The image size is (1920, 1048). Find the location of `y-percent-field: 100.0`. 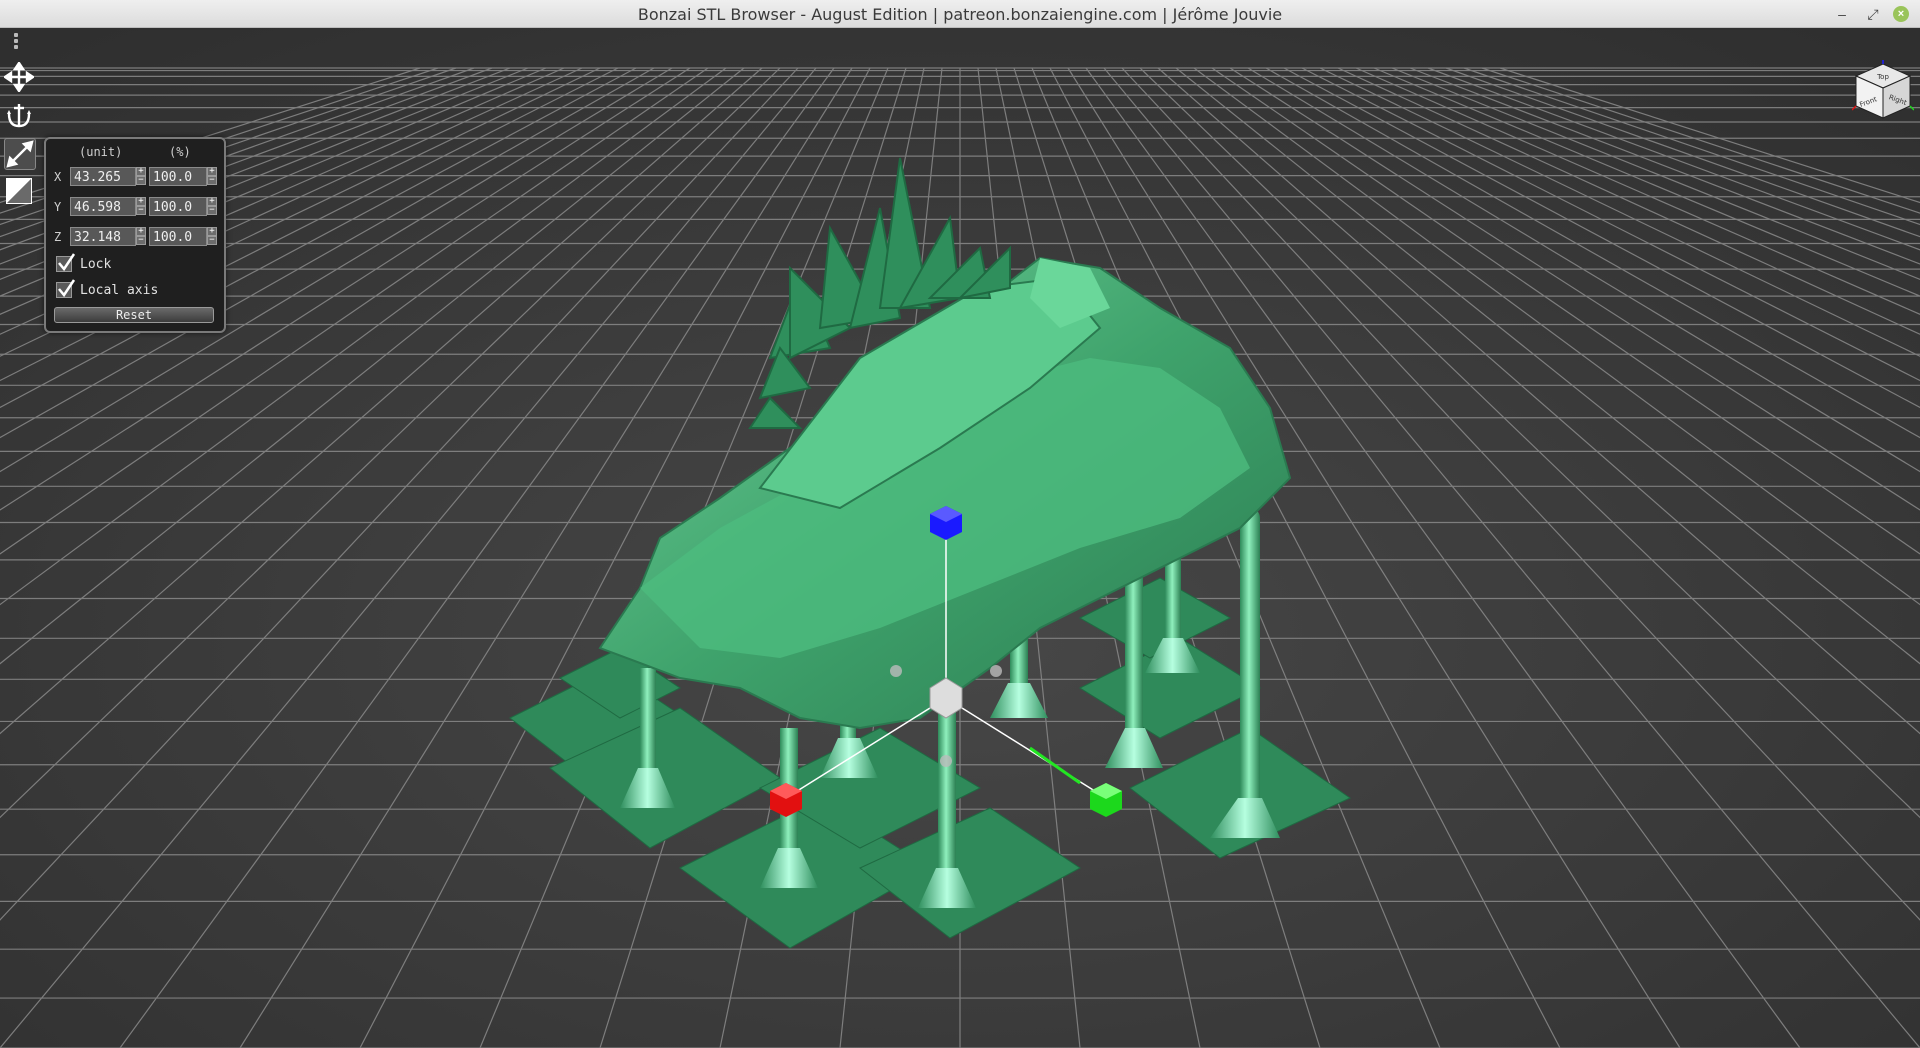

y-percent-field: 100.0 is located at coordinates (178, 206).